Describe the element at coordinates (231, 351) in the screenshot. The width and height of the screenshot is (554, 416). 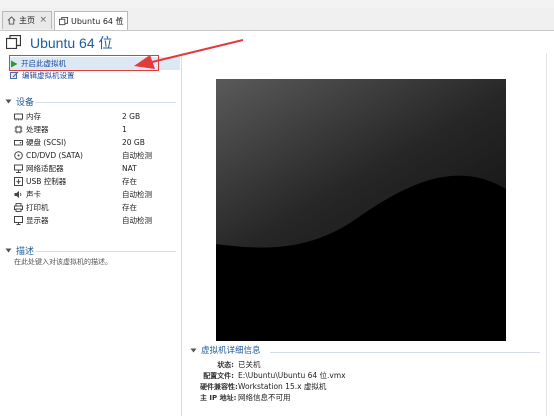
I see `details-heading: 虚拟机详细信息` at that location.